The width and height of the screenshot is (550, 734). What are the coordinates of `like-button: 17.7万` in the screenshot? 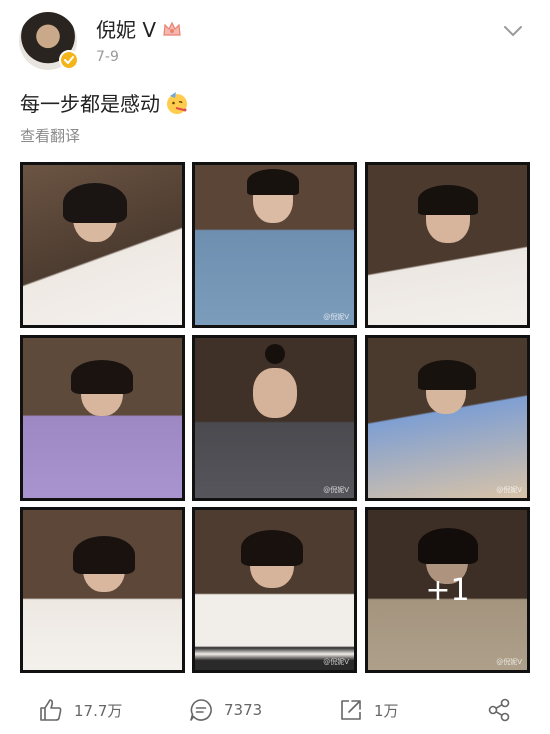 It's located at (80, 710).